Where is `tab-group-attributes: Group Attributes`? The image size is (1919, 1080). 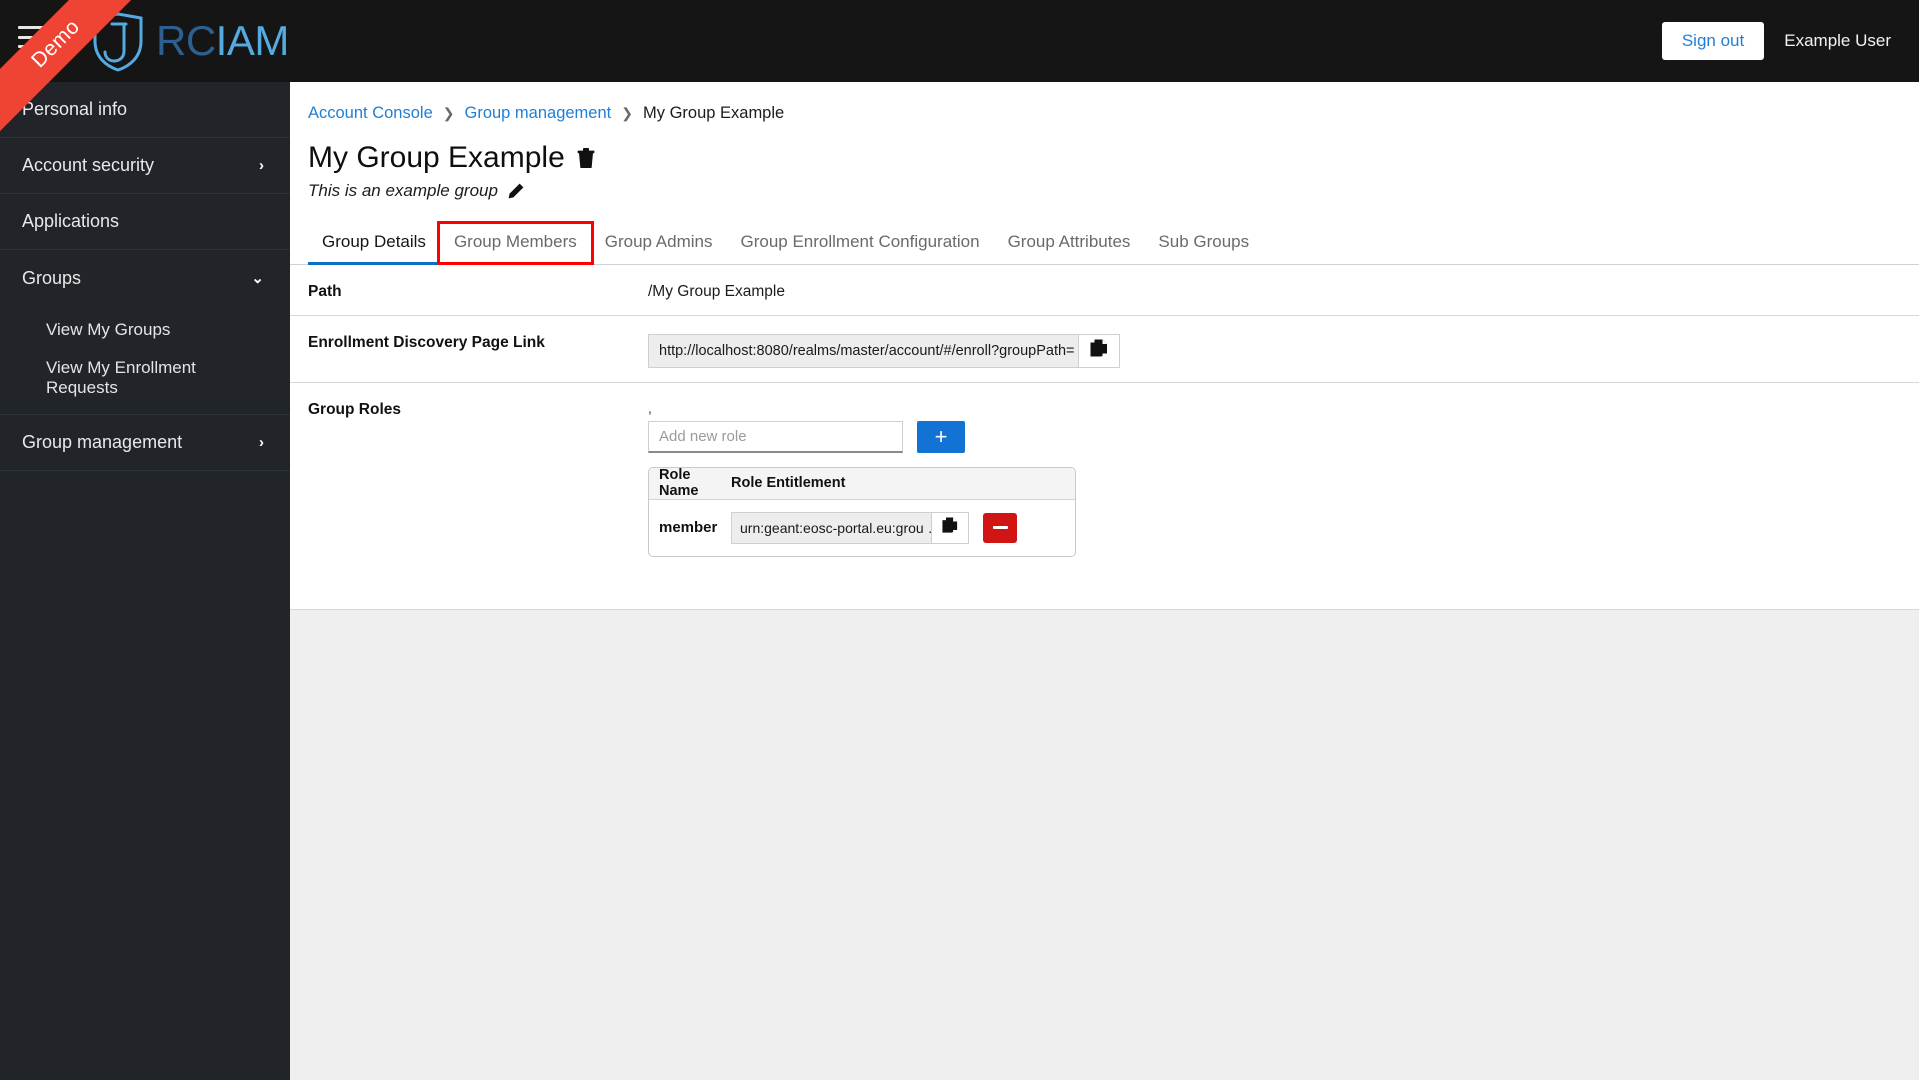 tab-group-attributes: Group Attributes is located at coordinates (1069, 248).